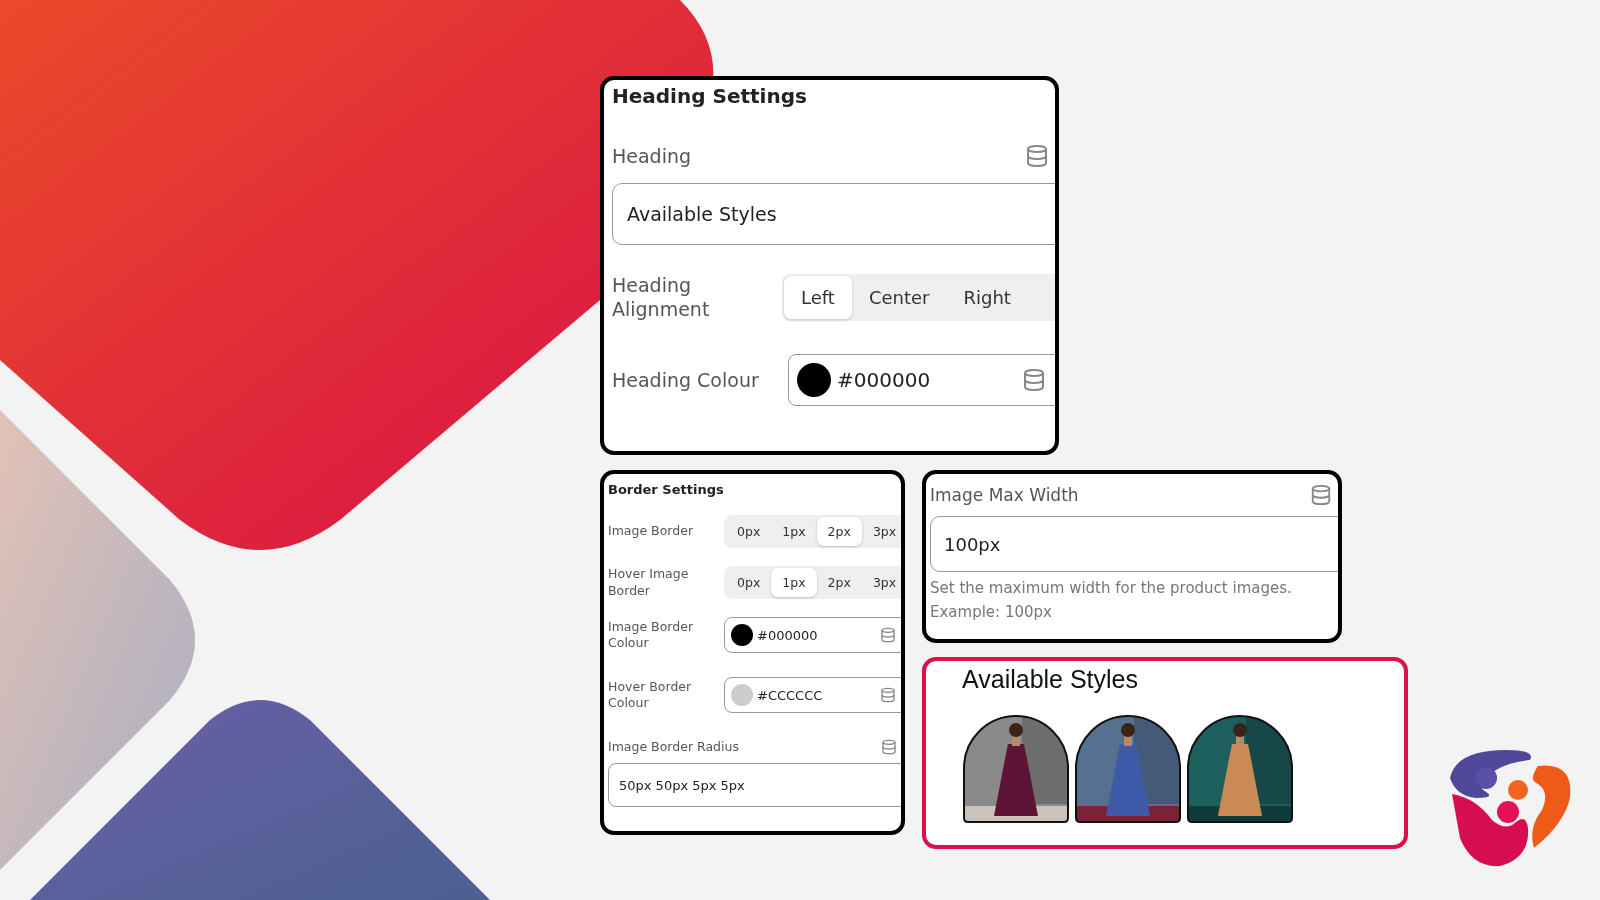 The width and height of the screenshot is (1600, 900). I want to click on help-text: Set the maximum width for the product images. Example: 100px, so click(1111, 601).